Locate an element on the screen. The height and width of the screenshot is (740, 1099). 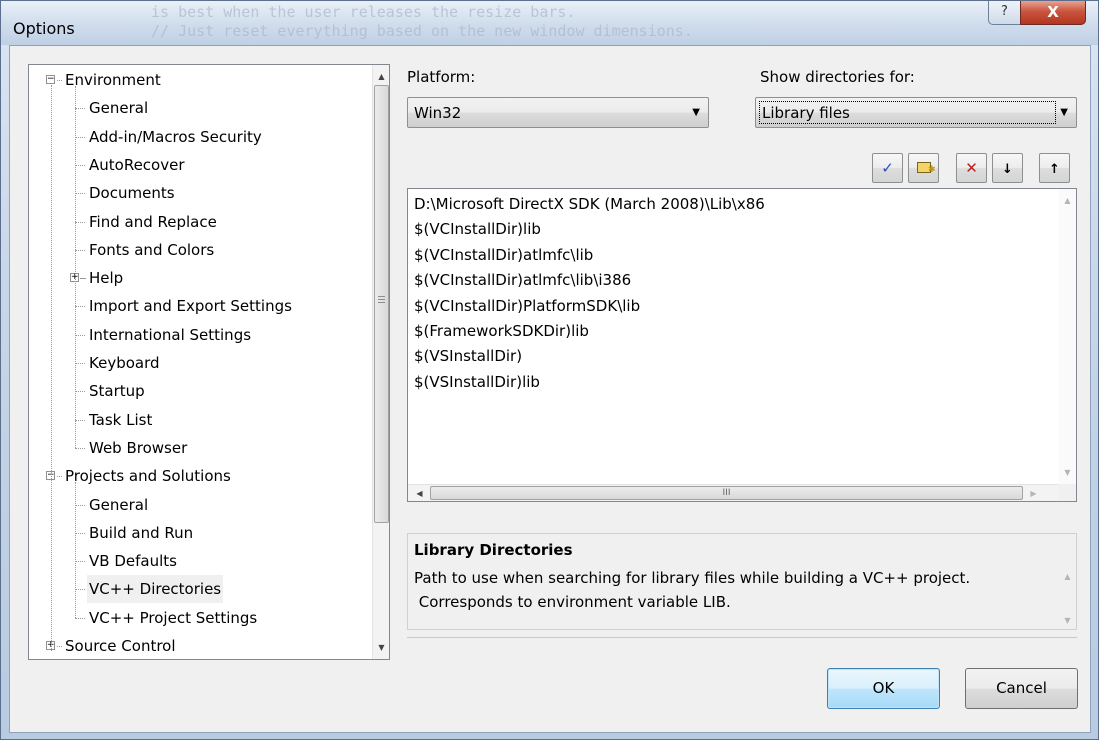
tree-item-label: VC++ Directories is located at coordinates (155, 589).